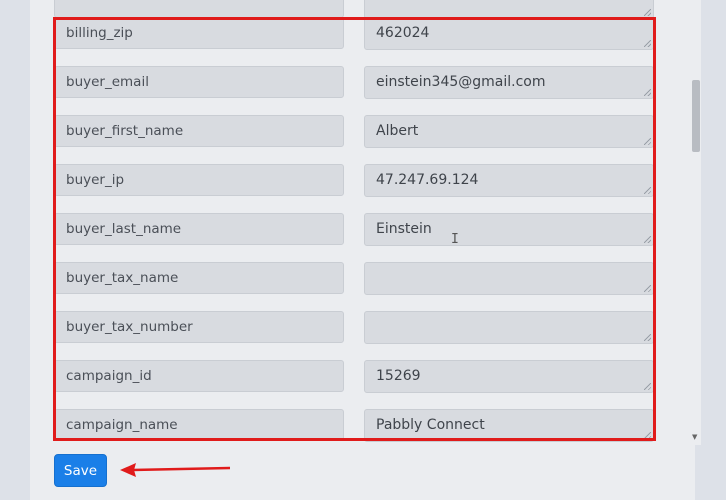 This screenshot has height=500, width=726. What do you see at coordinates (509, 229) in the screenshot?
I see `field-value-input: Einstein I` at bounding box center [509, 229].